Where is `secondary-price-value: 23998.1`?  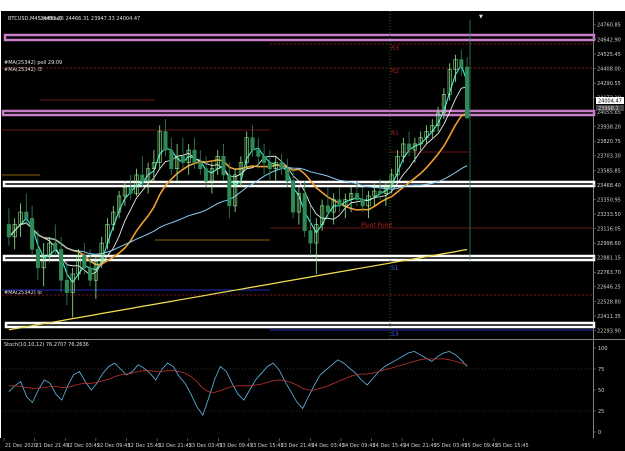
secondary-price-value: 23998.1 is located at coordinates (608, 109).